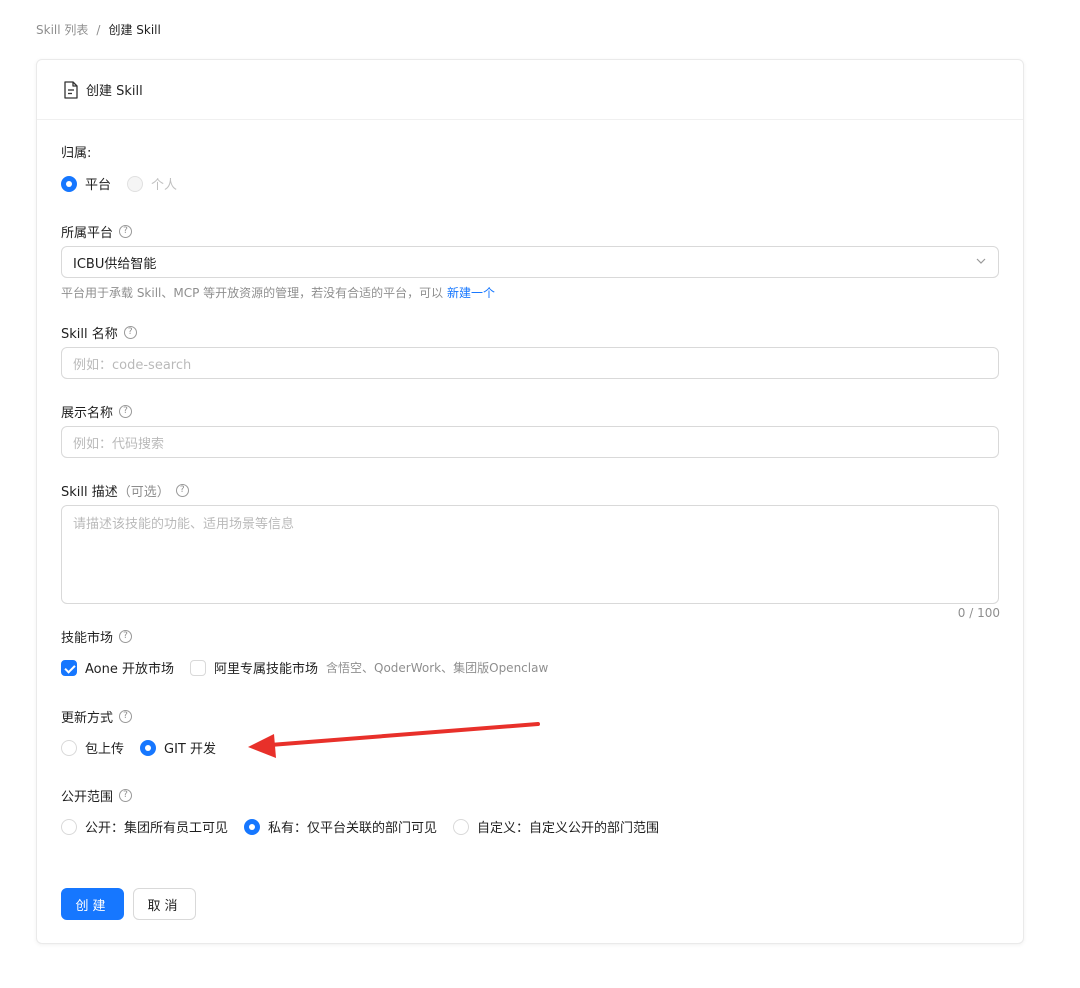 This screenshot has width=1080, height=988. What do you see at coordinates (89, 492) in the screenshot?
I see `description-label-text: Skill 描述` at bounding box center [89, 492].